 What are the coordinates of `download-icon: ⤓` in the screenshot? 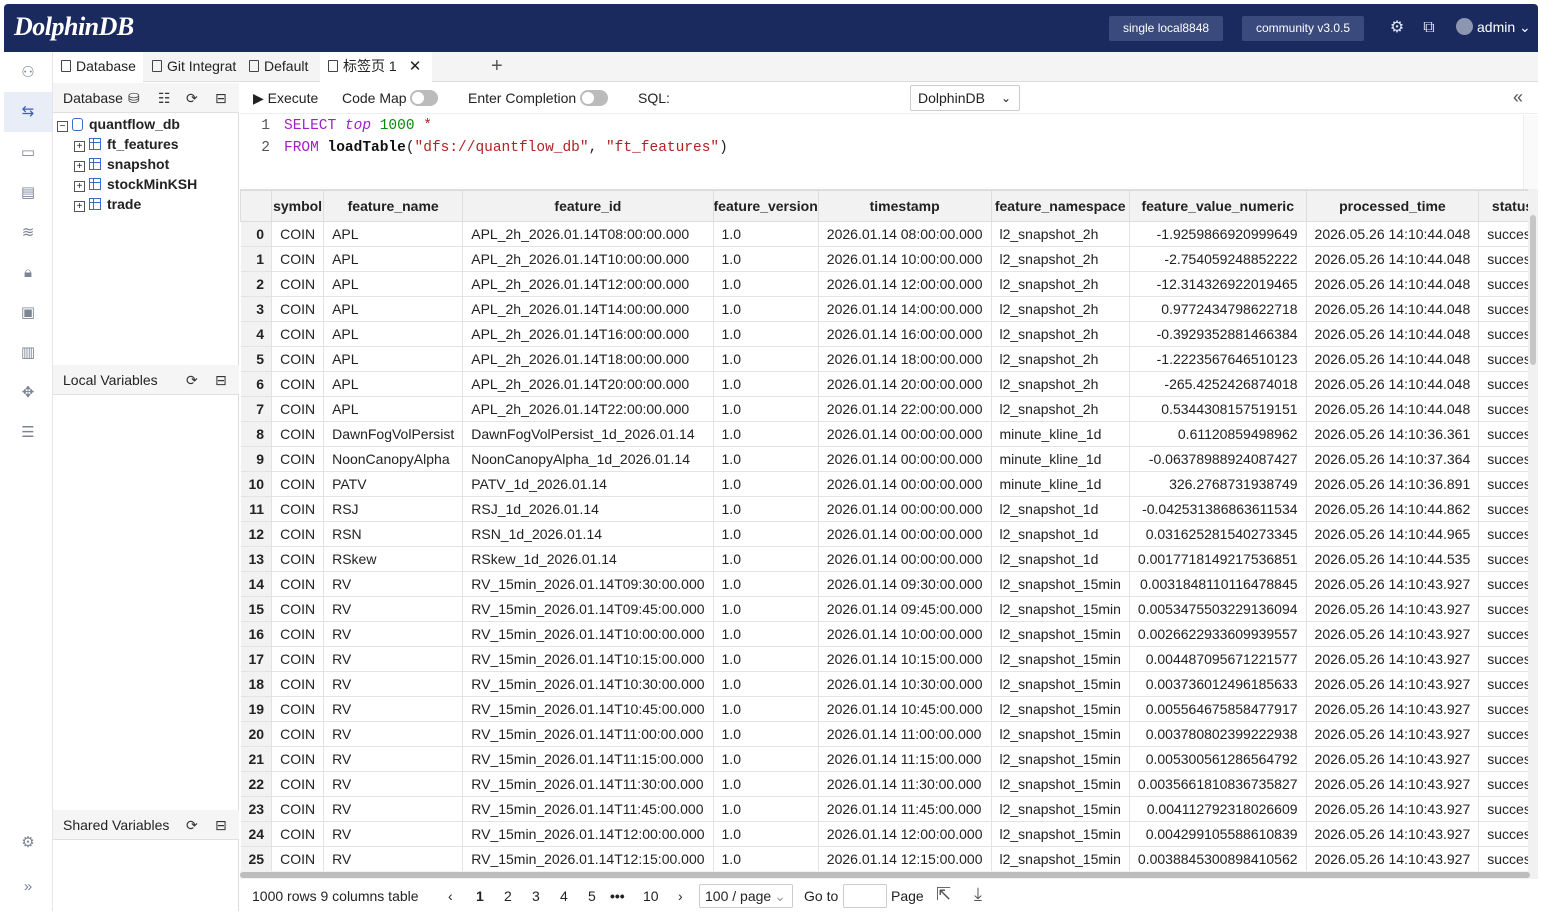 It's located at (978, 894).